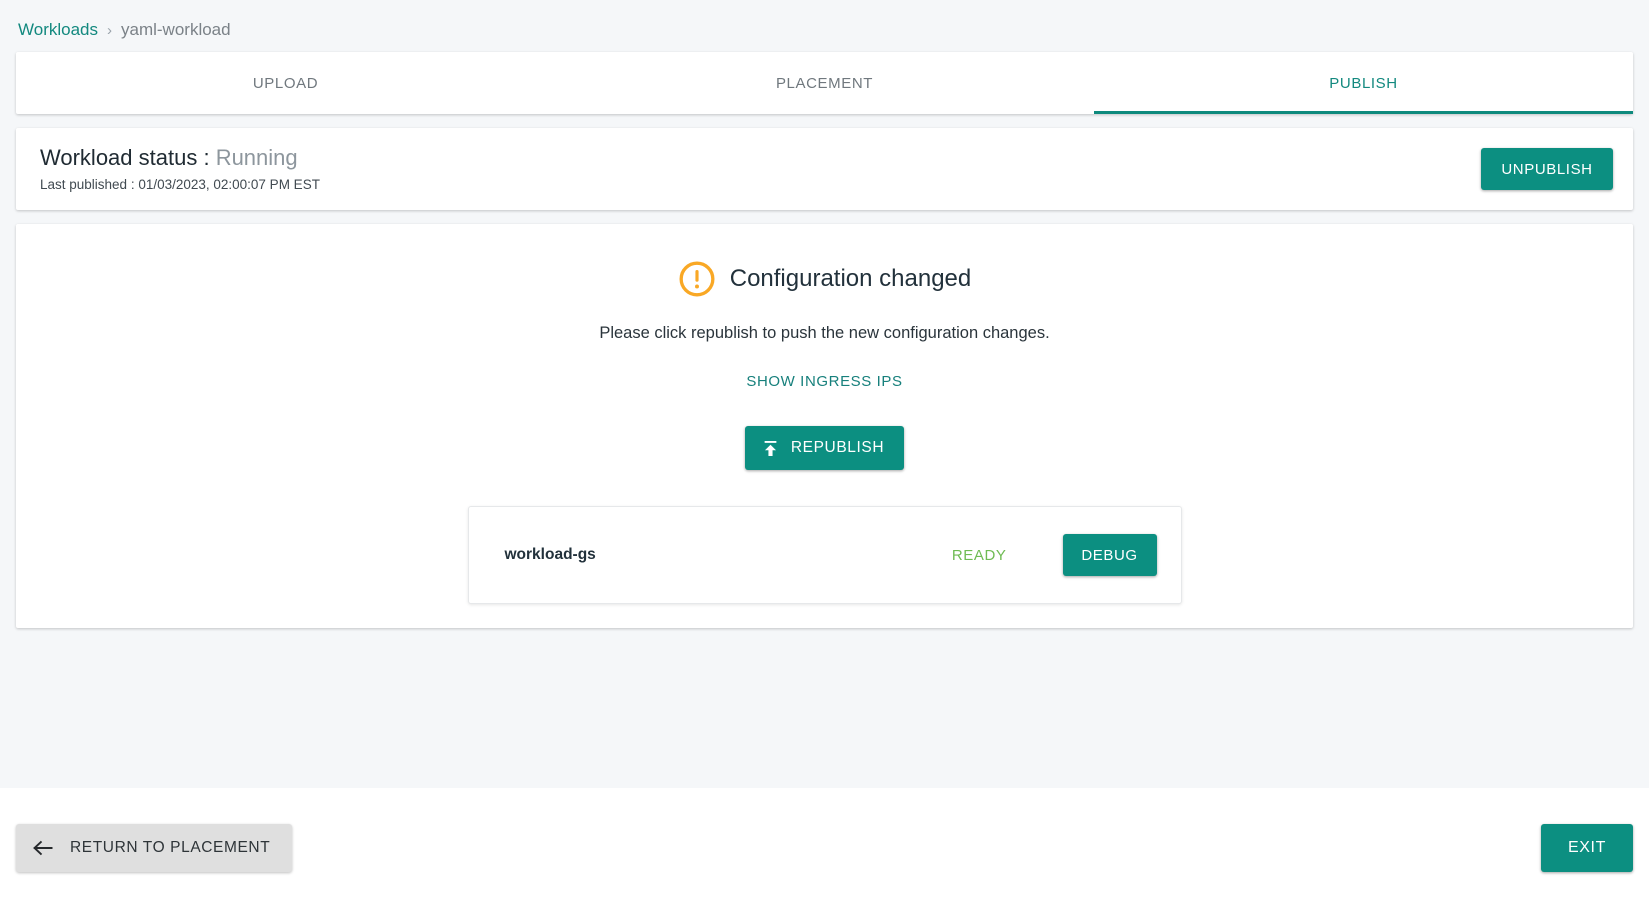 The height and width of the screenshot is (908, 1649). Describe the element at coordinates (697, 279) in the screenshot. I see `alert-circle-icon` at that location.